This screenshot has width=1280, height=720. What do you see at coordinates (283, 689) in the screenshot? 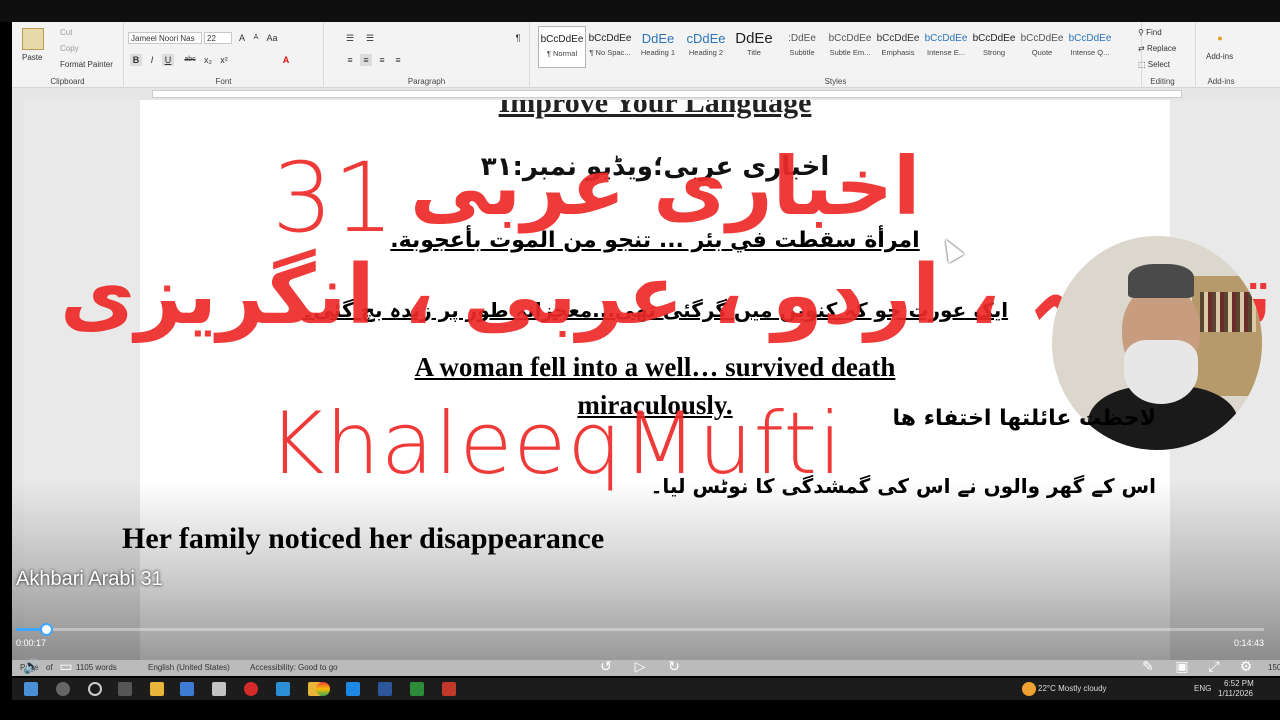
I see `app-icon` at bounding box center [283, 689].